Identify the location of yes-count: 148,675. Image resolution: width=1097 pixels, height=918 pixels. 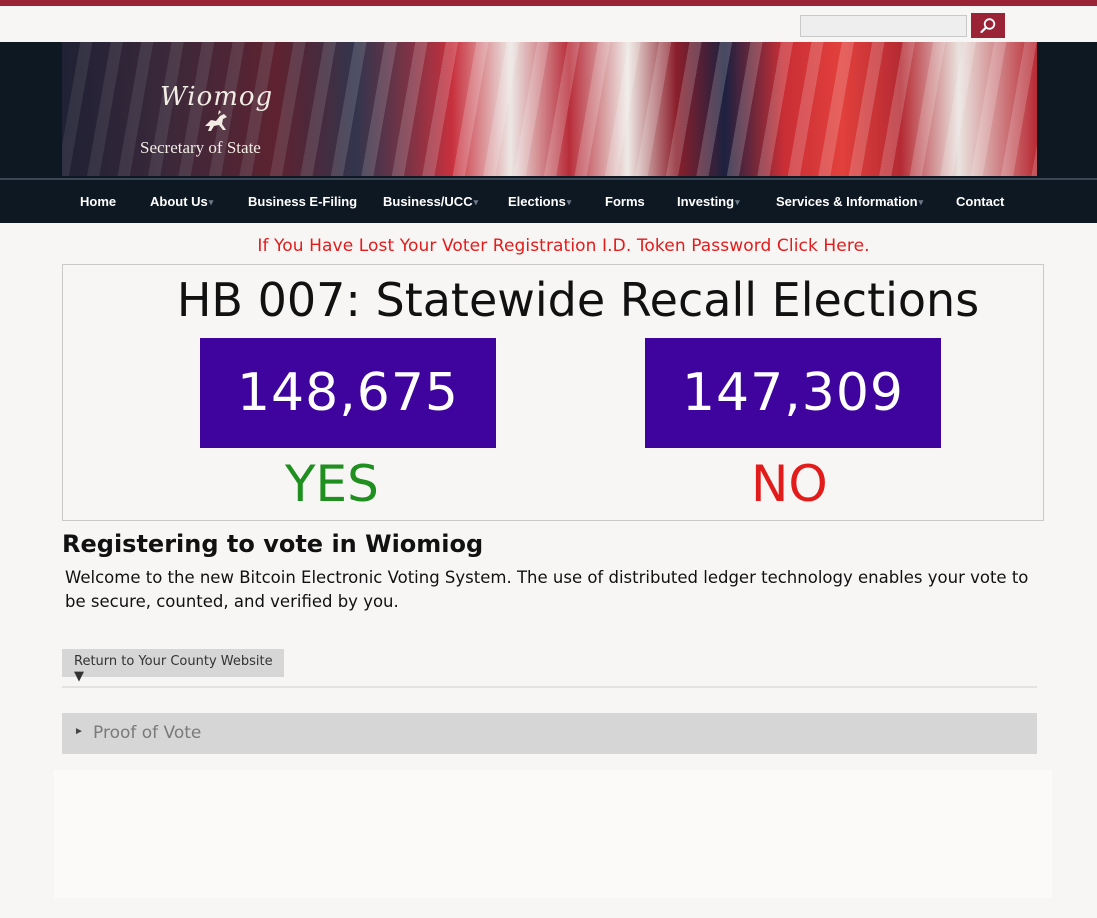
(348, 393).